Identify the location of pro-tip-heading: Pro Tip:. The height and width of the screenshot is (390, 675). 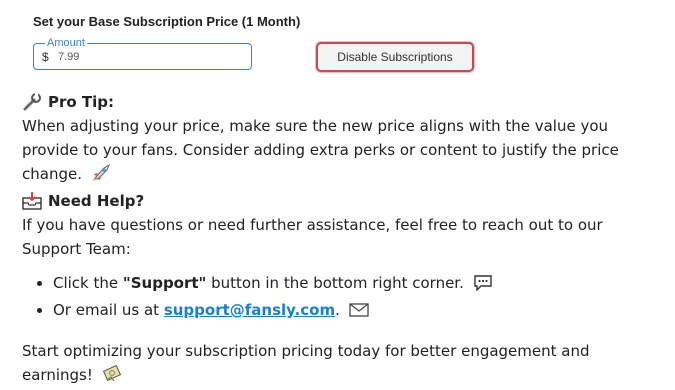
(342, 102).